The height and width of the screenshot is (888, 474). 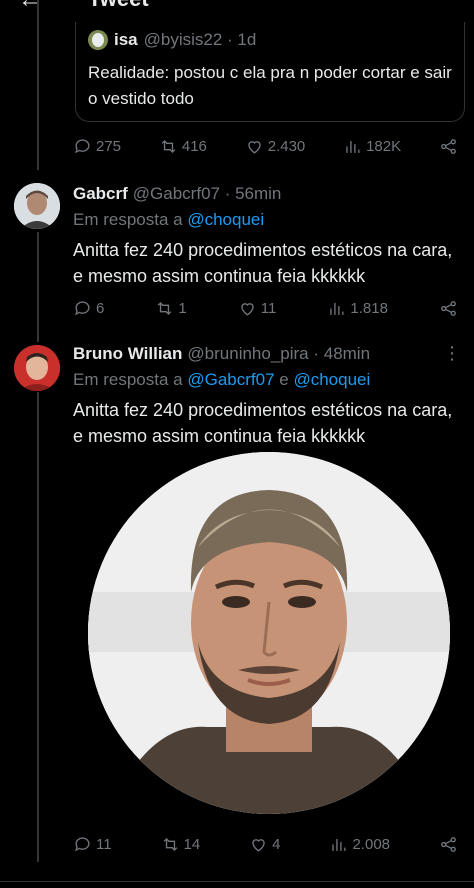 I want to click on like-button: 4, so click(x=265, y=844).